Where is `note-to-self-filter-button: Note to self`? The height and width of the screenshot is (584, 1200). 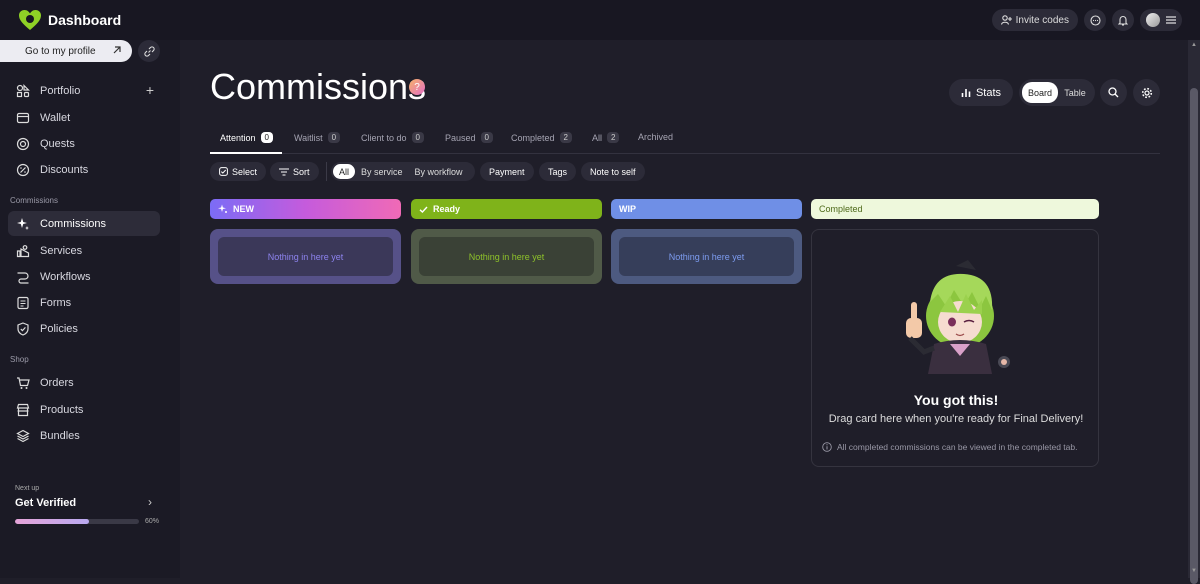 note-to-self-filter-button: Note to self is located at coordinates (613, 171).